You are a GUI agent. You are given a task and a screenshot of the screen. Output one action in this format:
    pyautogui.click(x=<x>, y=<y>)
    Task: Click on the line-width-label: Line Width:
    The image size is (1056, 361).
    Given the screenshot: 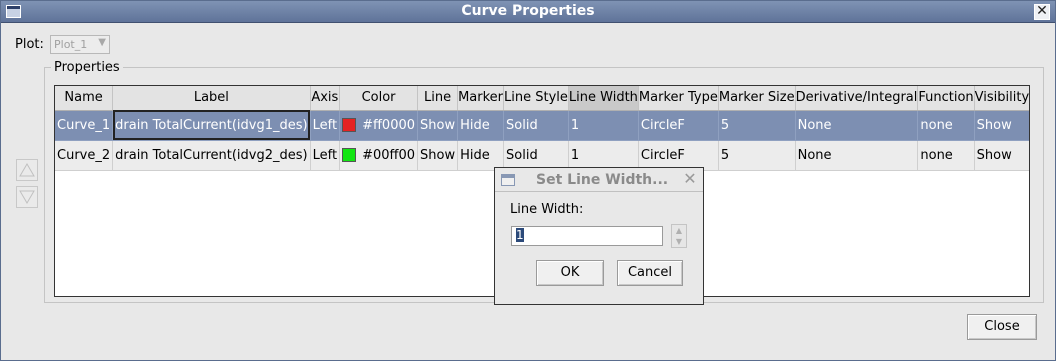 What is the action you would take?
    pyautogui.click(x=547, y=209)
    